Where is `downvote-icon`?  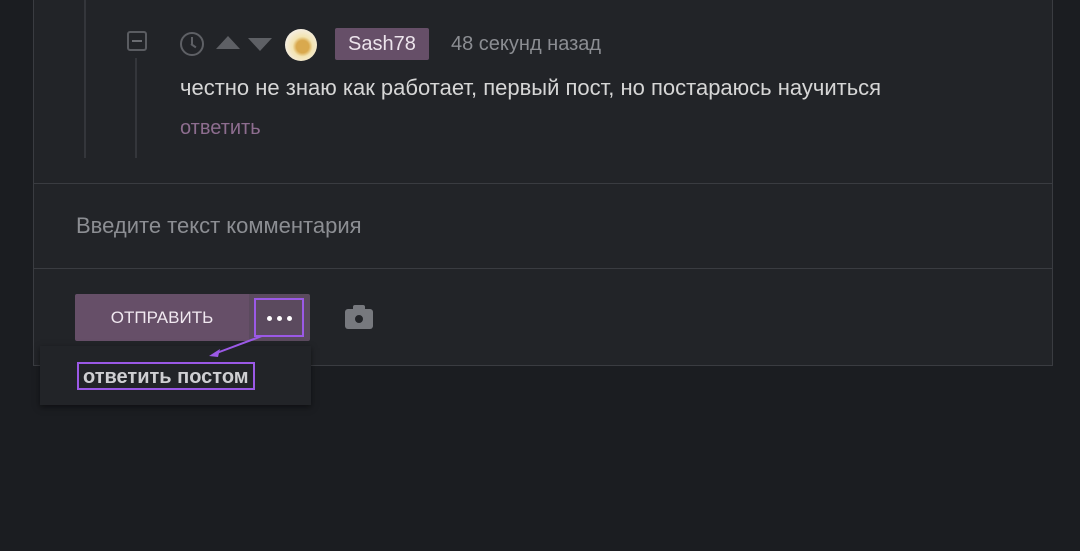 downvote-icon is located at coordinates (260, 44).